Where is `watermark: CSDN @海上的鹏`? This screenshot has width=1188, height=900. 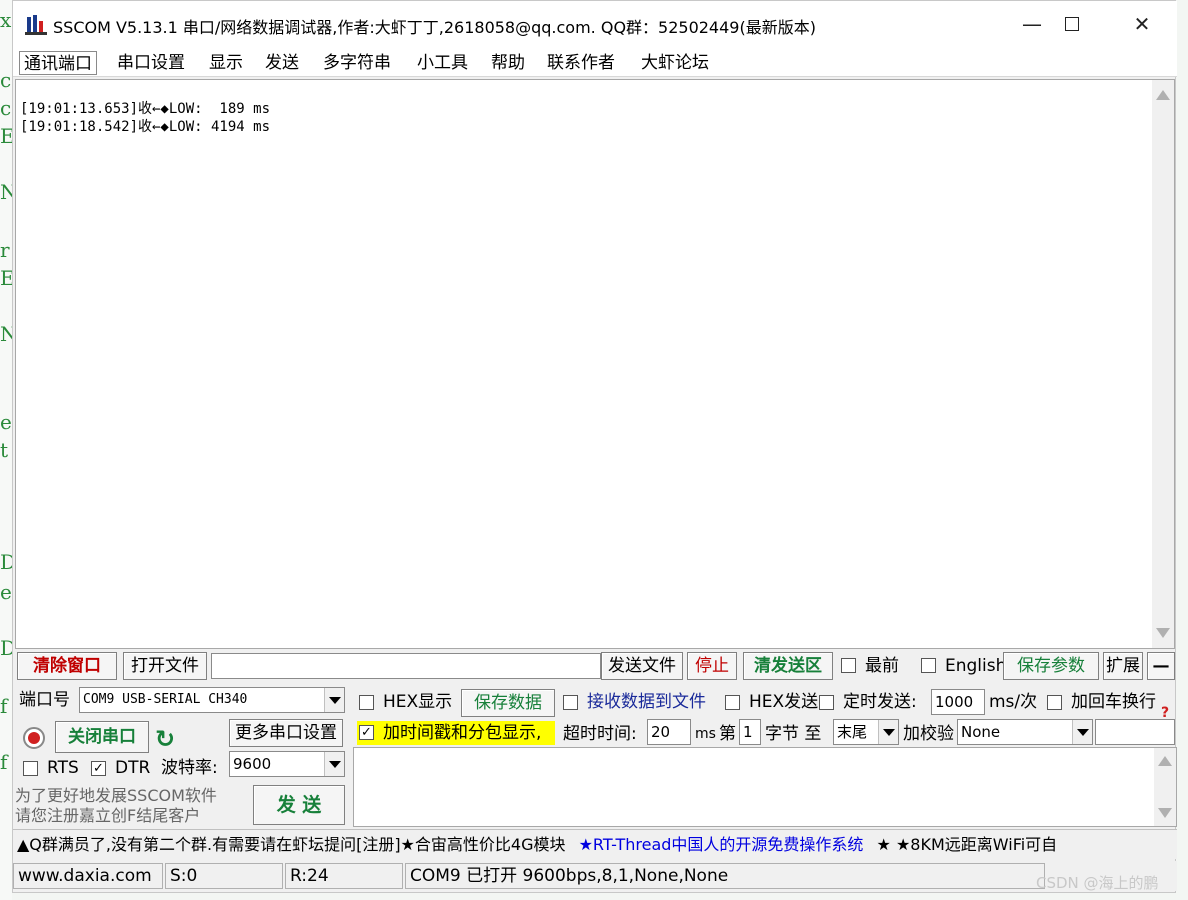 watermark: CSDN @海上的鹏 is located at coordinates (1097, 883).